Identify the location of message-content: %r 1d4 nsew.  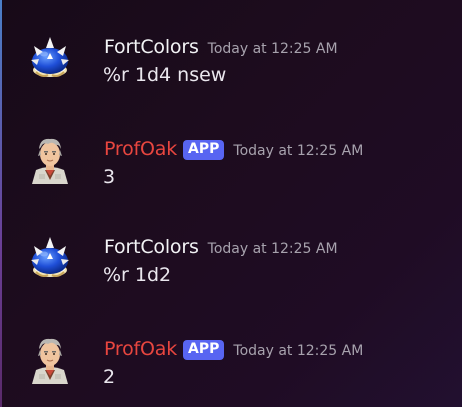
(165, 75).